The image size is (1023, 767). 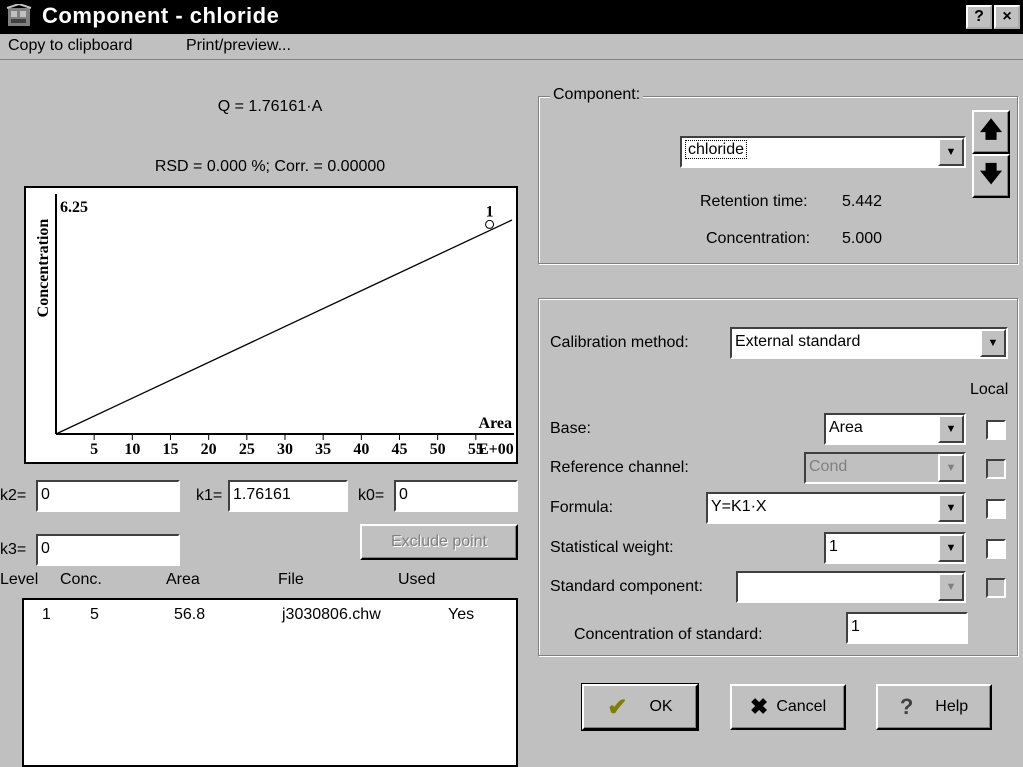 I want to click on x-tick-label: 45, so click(x=400, y=449).